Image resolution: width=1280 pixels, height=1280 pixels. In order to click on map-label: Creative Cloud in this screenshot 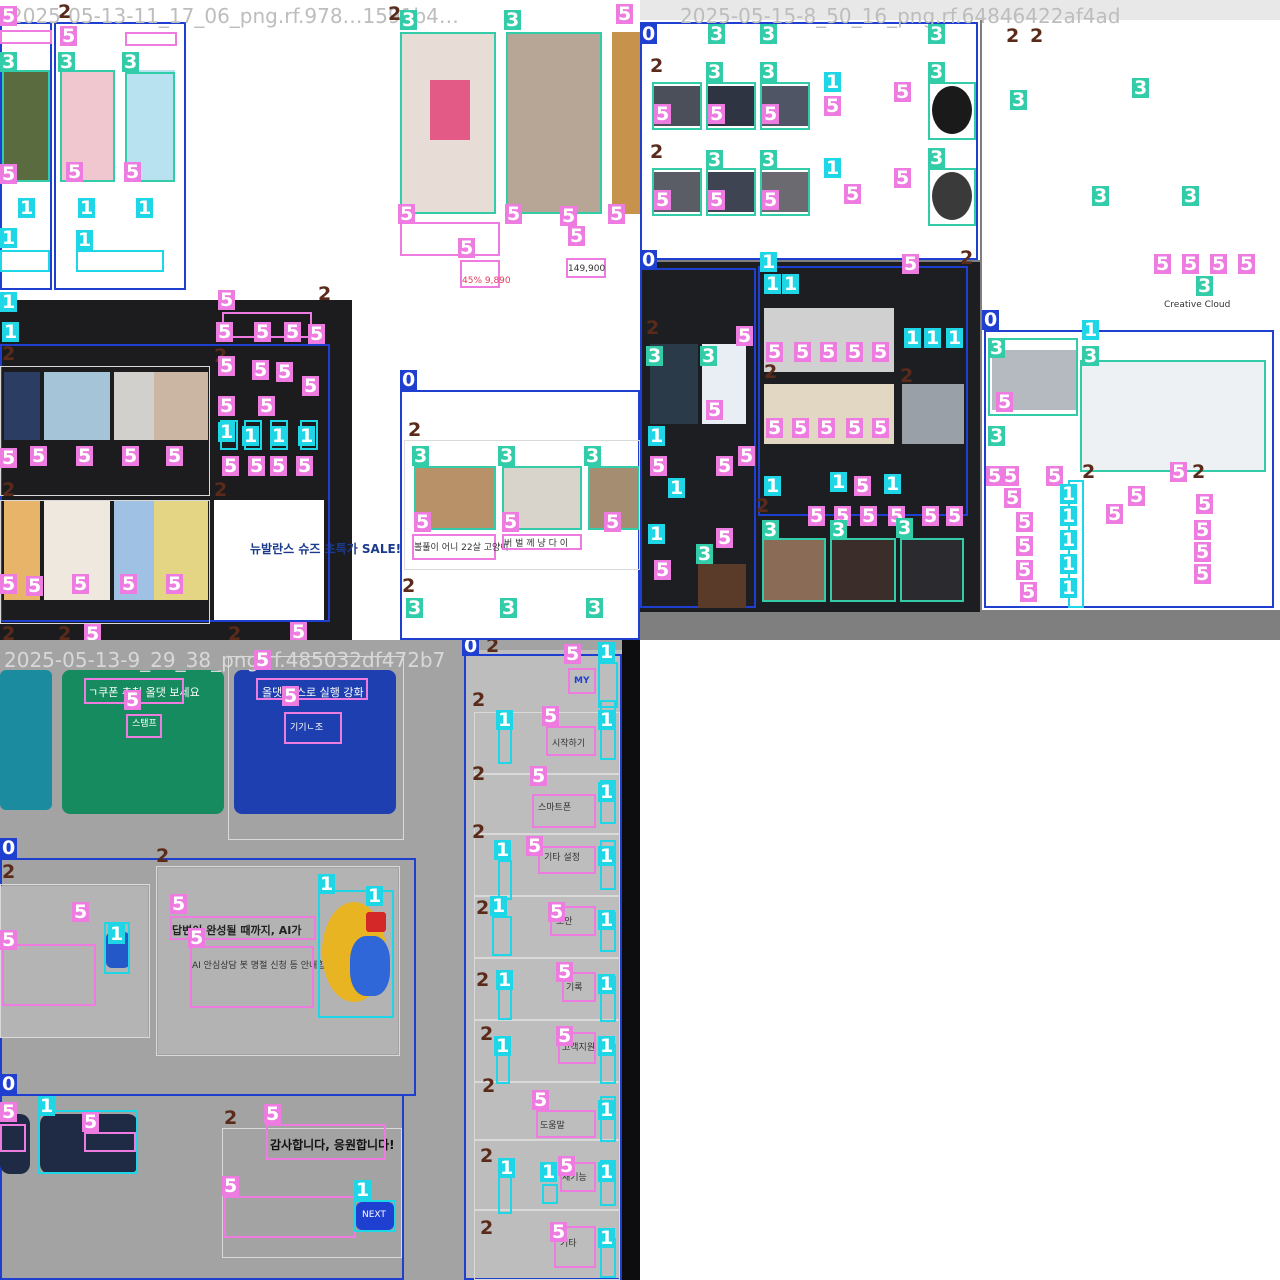, I will do `click(1197, 305)`.